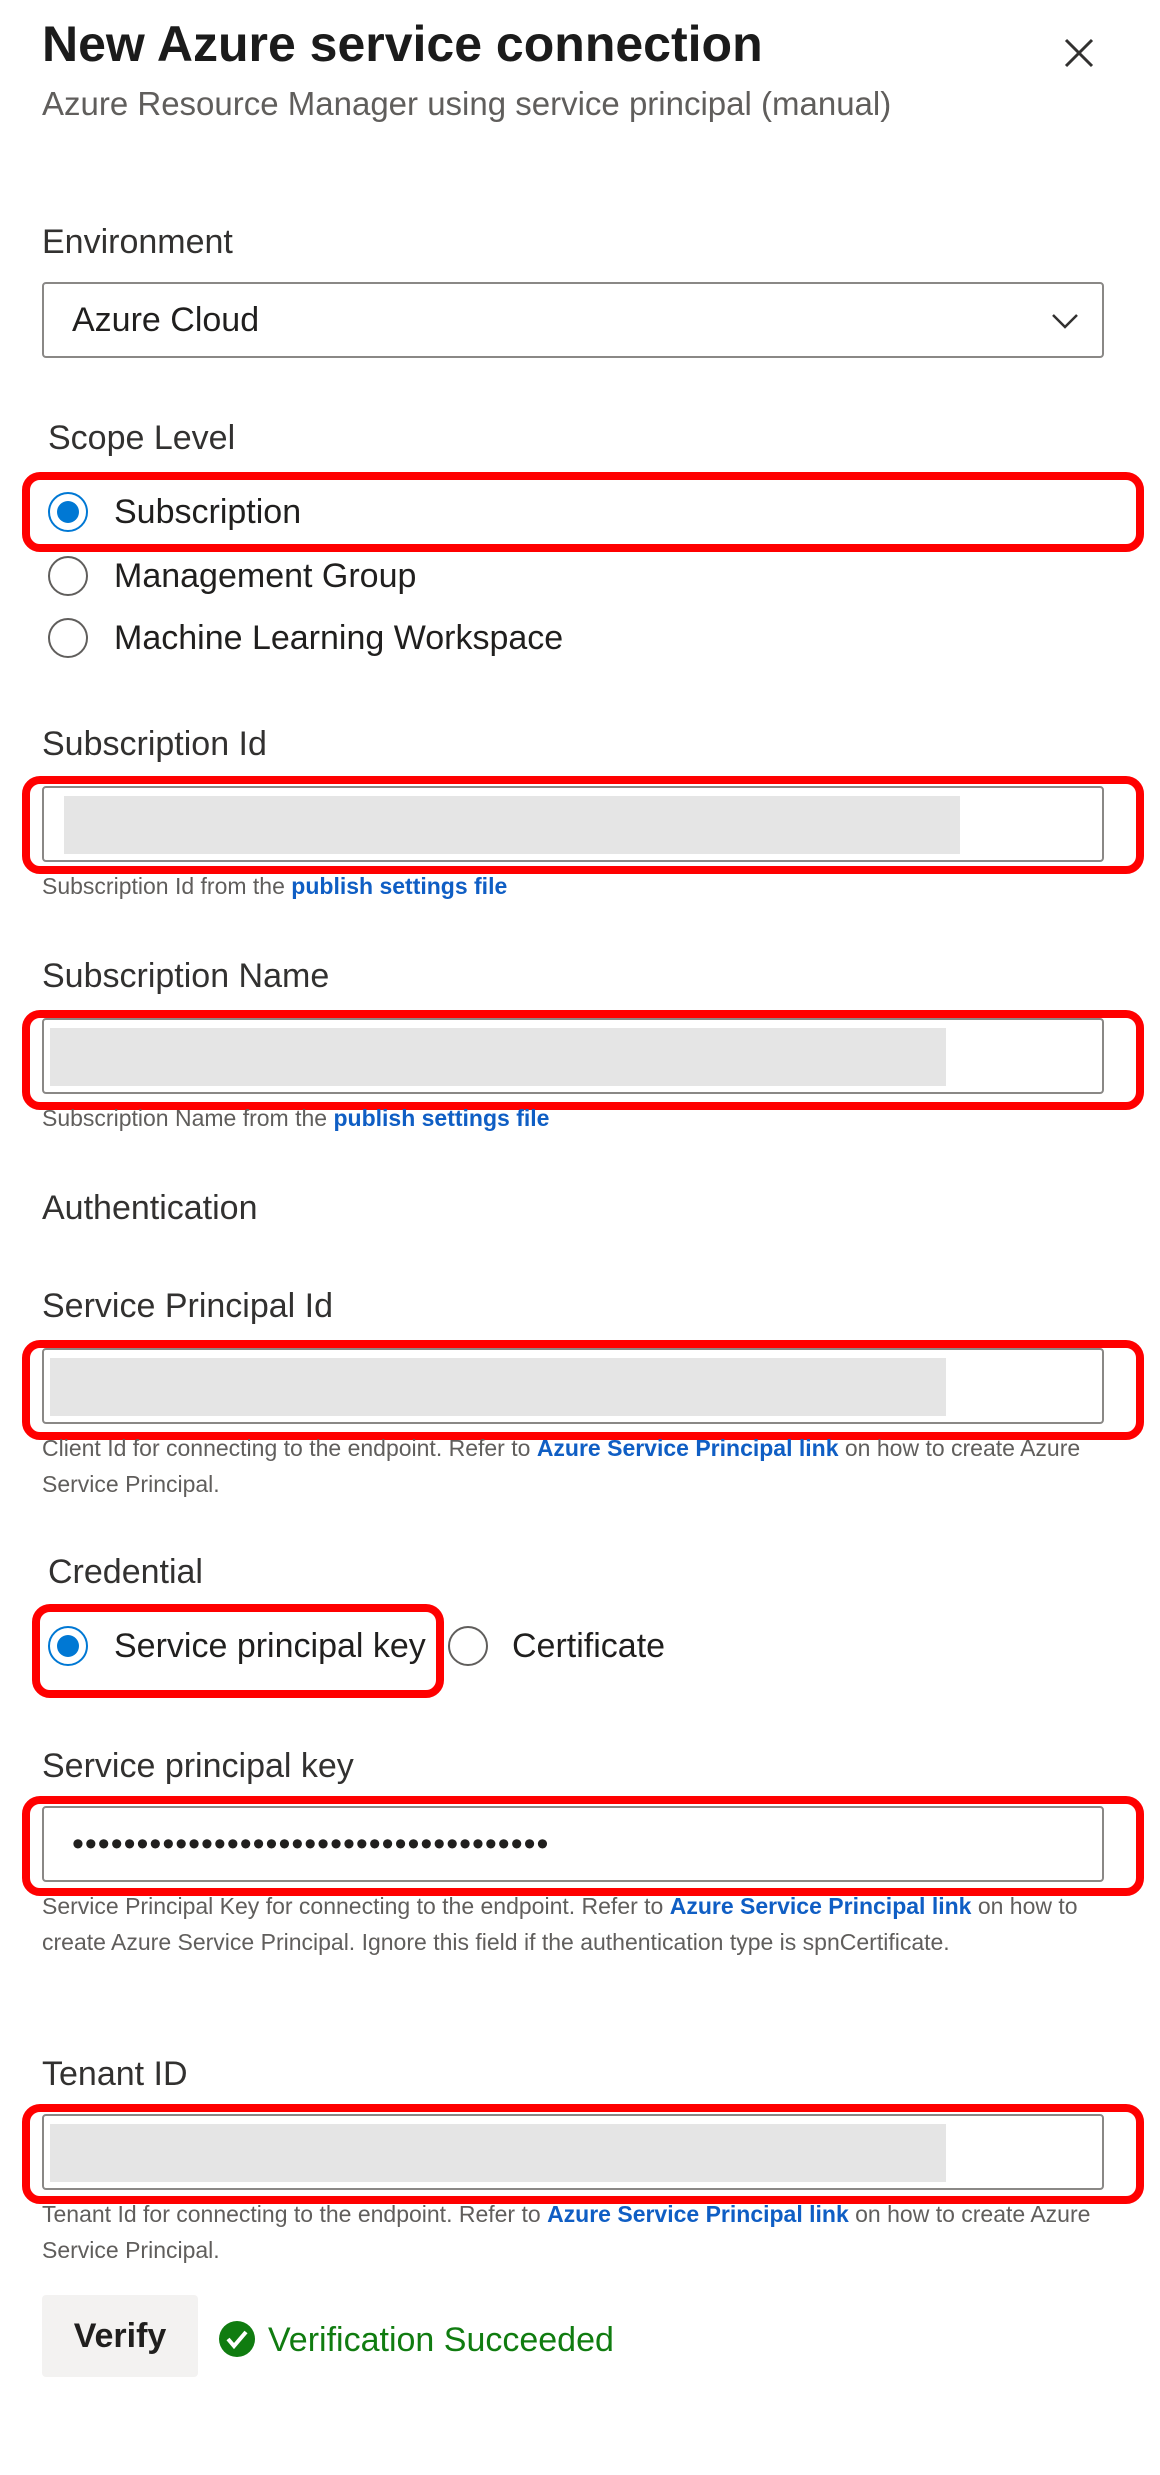 Image resolution: width=1160 pixels, height=2475 pixels. Describe the element at coordinates (68, 512) in the screenshot. I see `scope-subscription-radio` at that location.